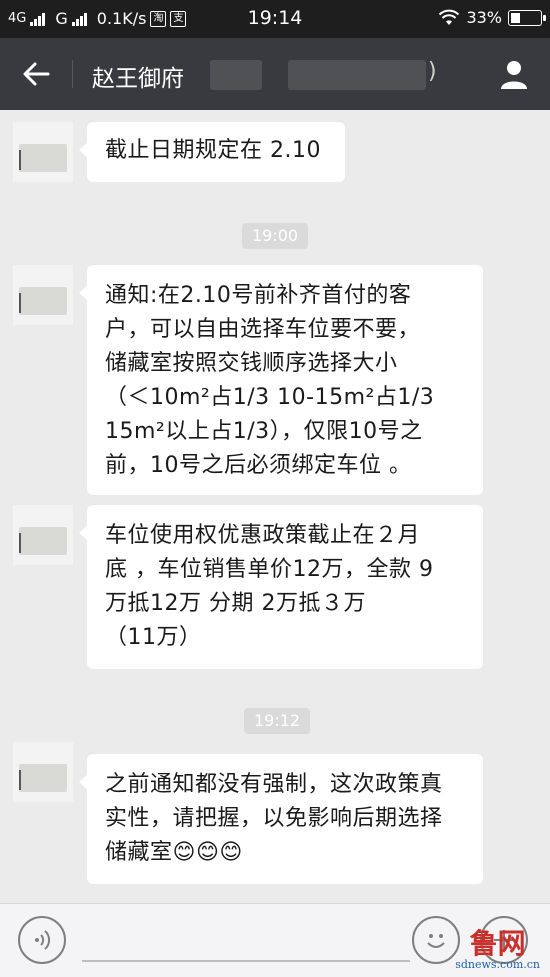 Image resolution: width=550 pixels, height=977 pixels. Describe the element at coordinates (432, 71) in the screenshot. I see `chat-title-suffix: )` at that location.